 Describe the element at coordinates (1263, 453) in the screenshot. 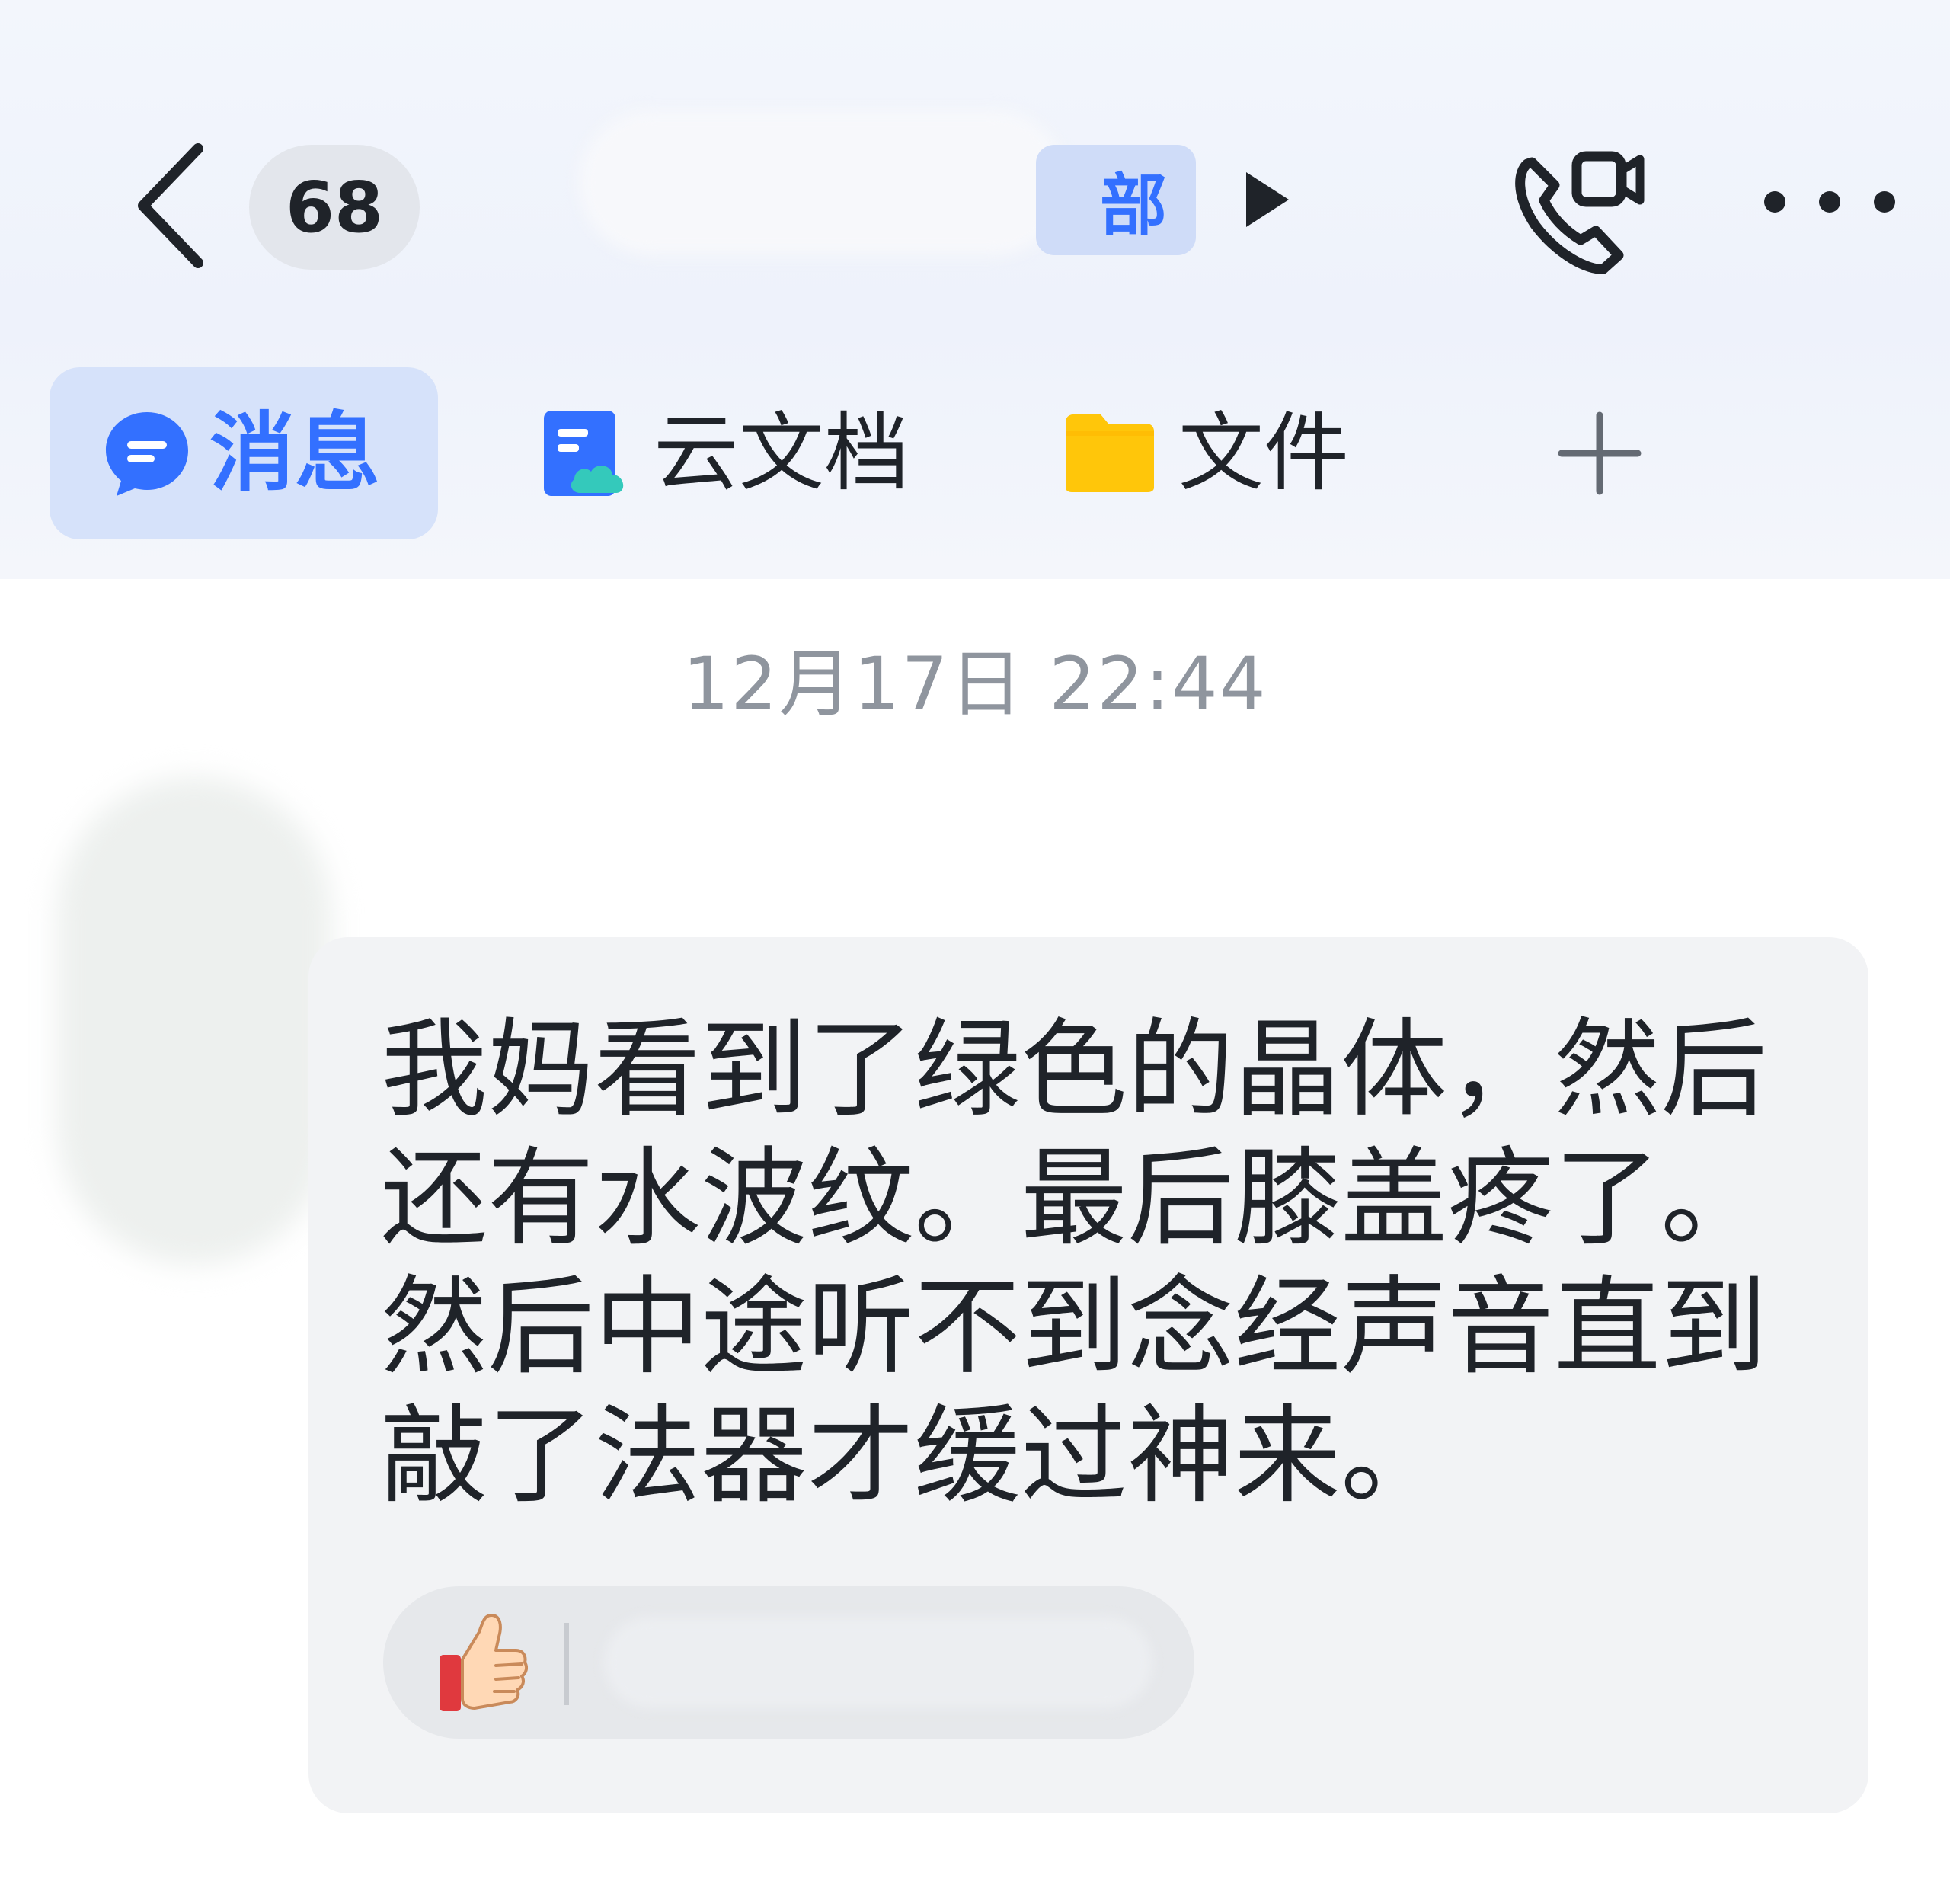

I see `tab-files-label: 文件` at that location.